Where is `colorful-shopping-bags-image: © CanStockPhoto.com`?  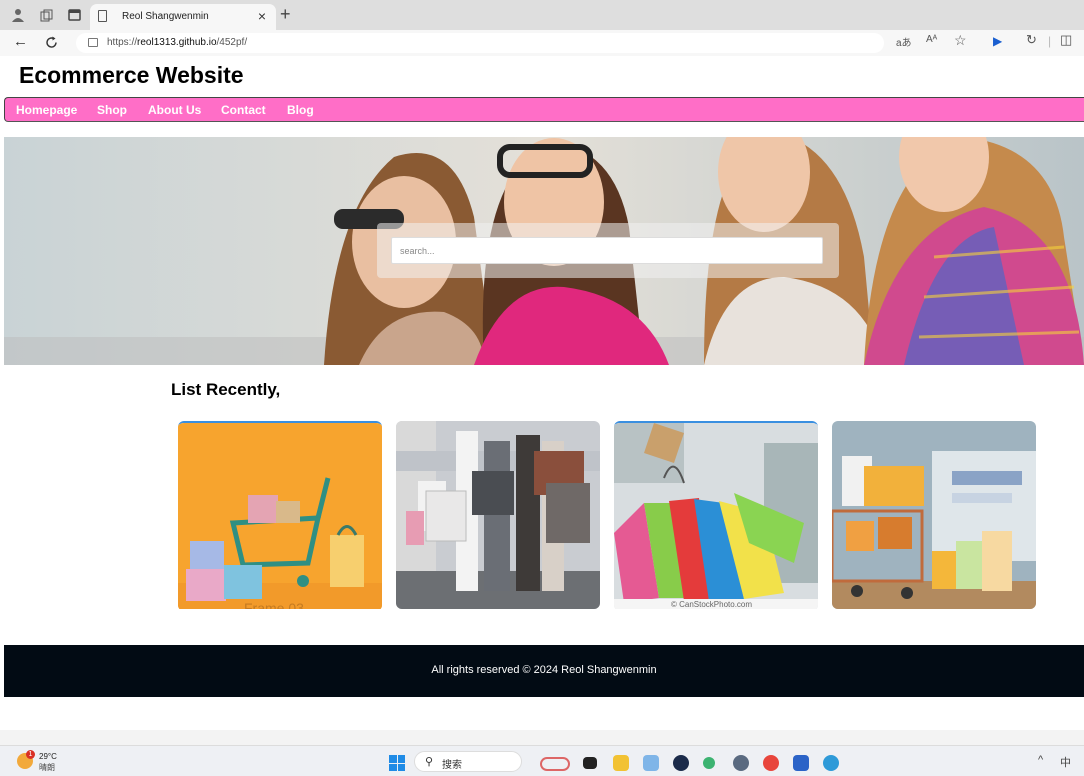 colorful-shopping-bags-image: © CanStockPhoto.com is located at coordinates (716, 516).